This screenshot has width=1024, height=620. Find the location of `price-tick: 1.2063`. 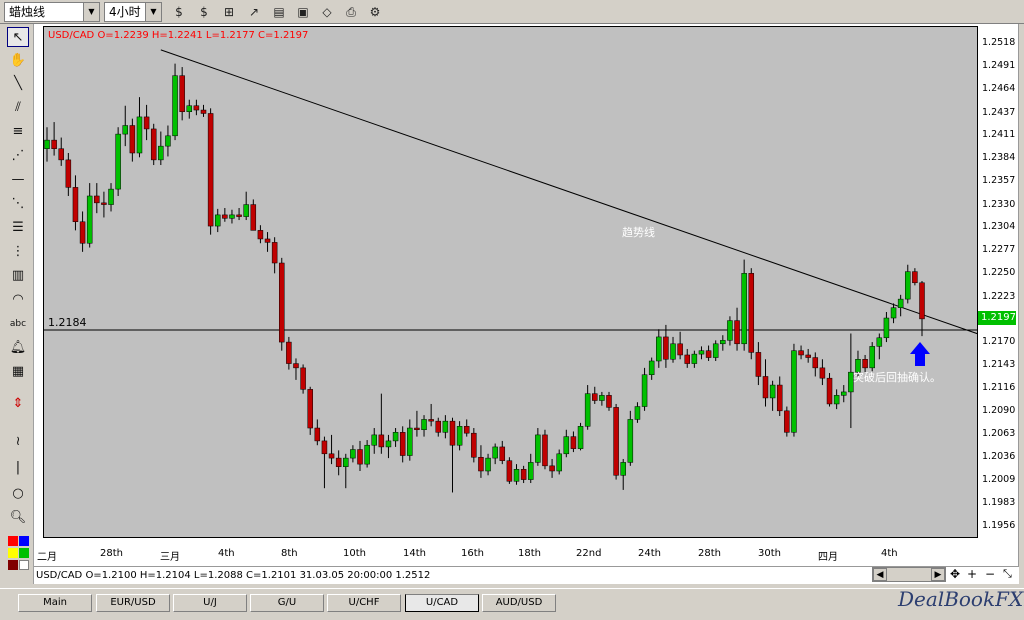

price-tick: 1.2063 is located at coordinates (999, 434).